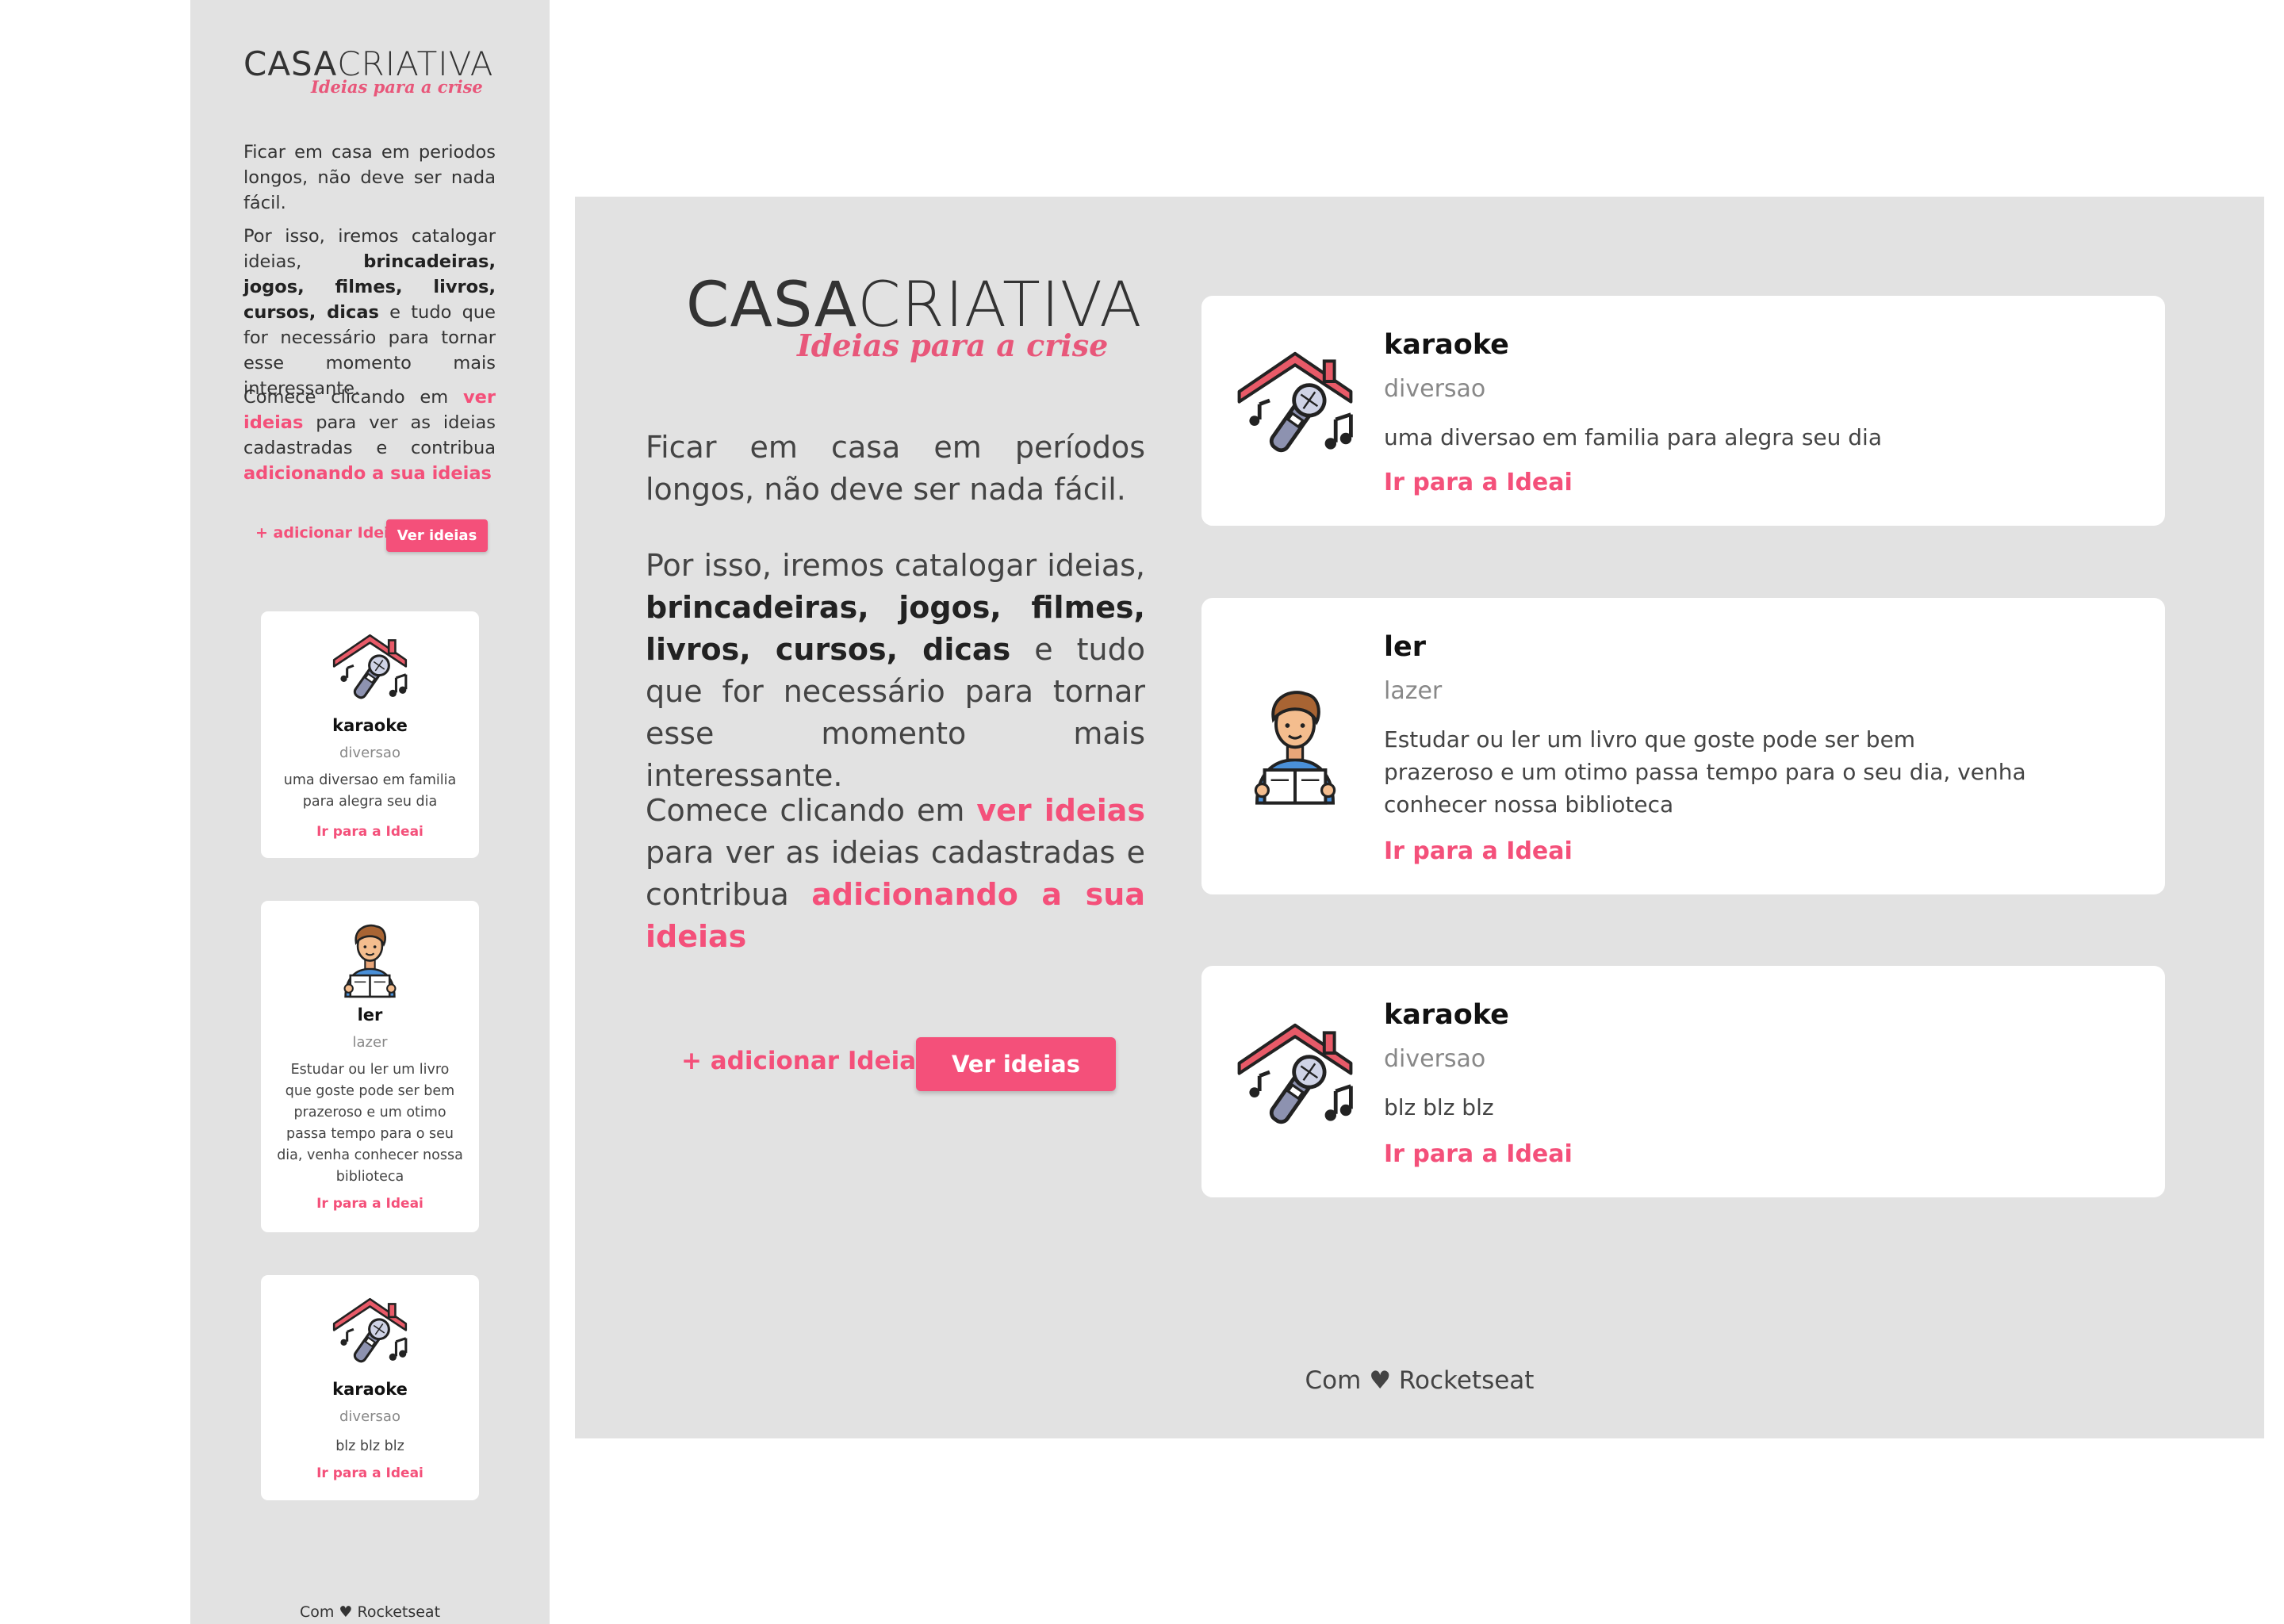  What do you see at coordinates (367, 473) in the screenshot?
I see `add-idea-link: adicionando a sua ideias` at bounding box center [367, 473].